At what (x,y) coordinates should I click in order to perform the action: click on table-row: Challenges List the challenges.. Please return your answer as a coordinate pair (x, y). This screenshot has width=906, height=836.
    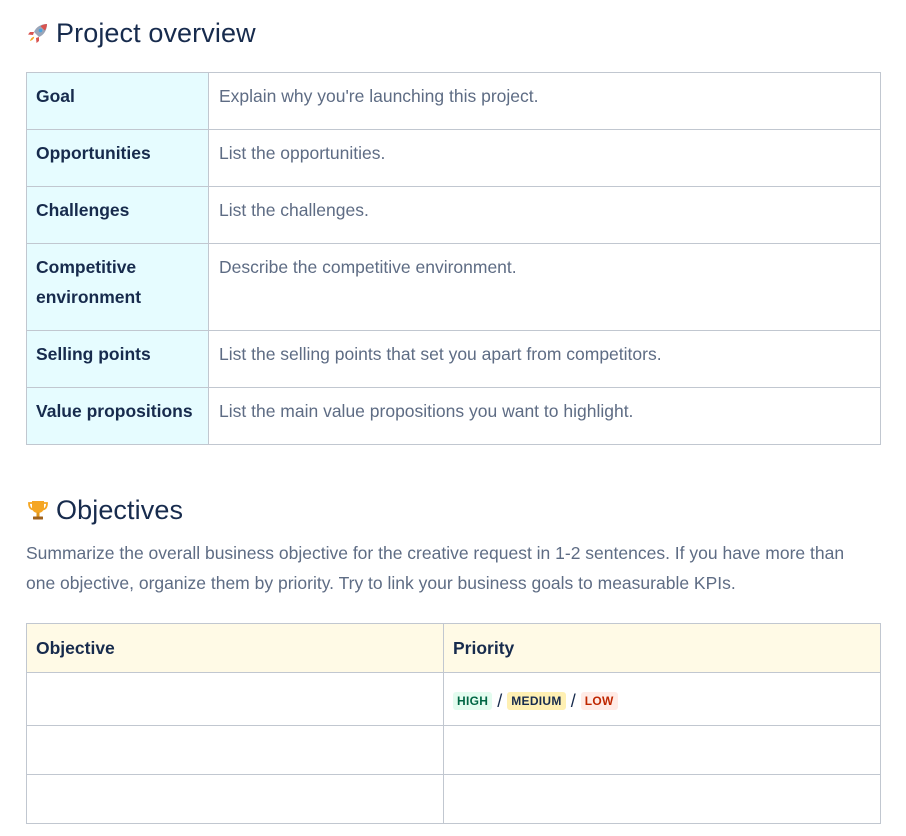
    Looking at the image, I should click on (453, 215).